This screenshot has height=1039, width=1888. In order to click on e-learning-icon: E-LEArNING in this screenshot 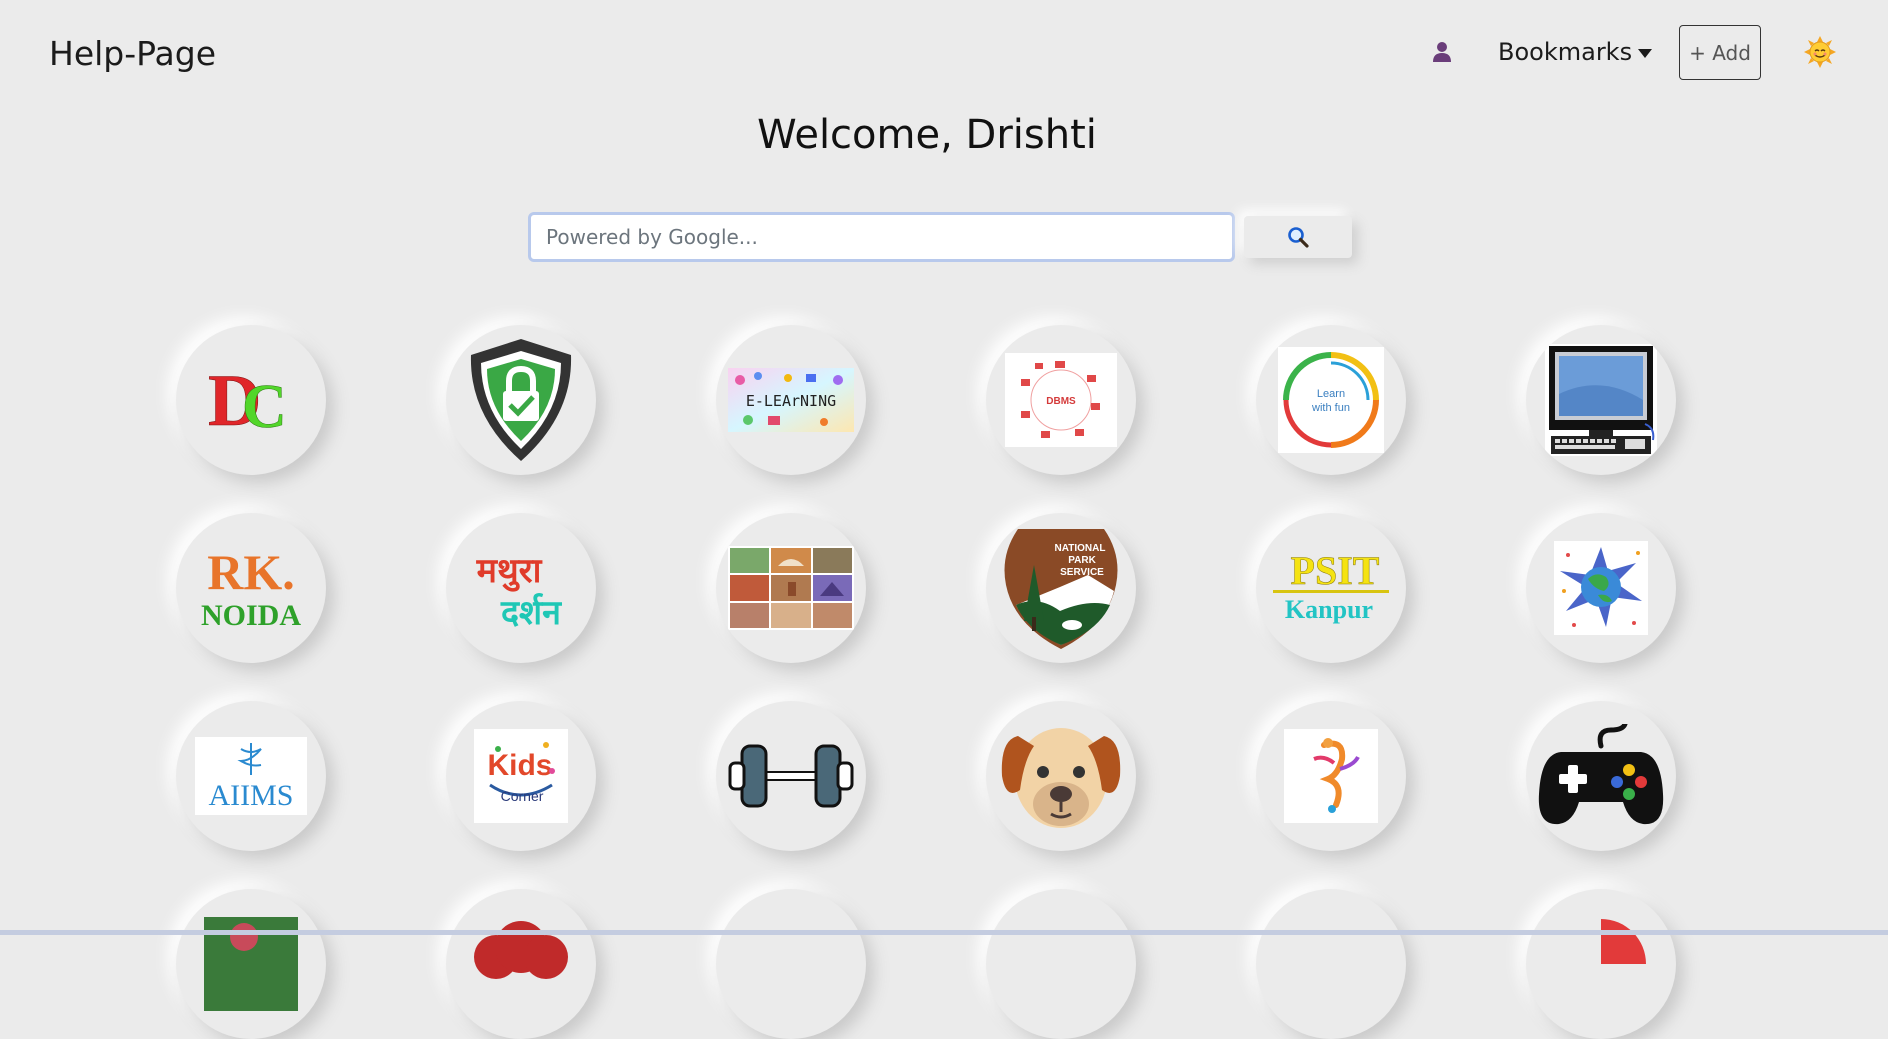, I will do `click(791, 400)`.